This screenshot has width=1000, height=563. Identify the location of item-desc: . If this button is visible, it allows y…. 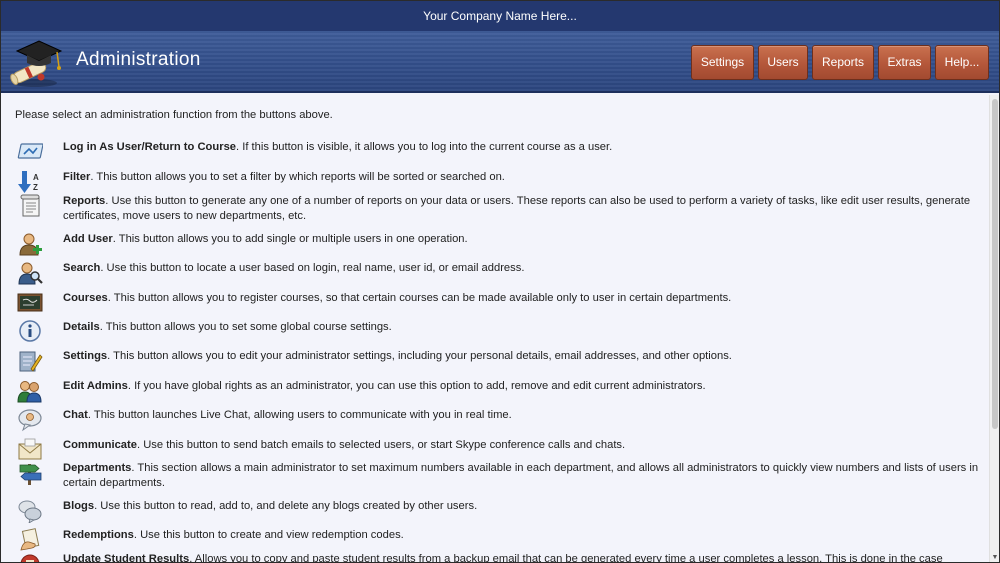
(424, 147).